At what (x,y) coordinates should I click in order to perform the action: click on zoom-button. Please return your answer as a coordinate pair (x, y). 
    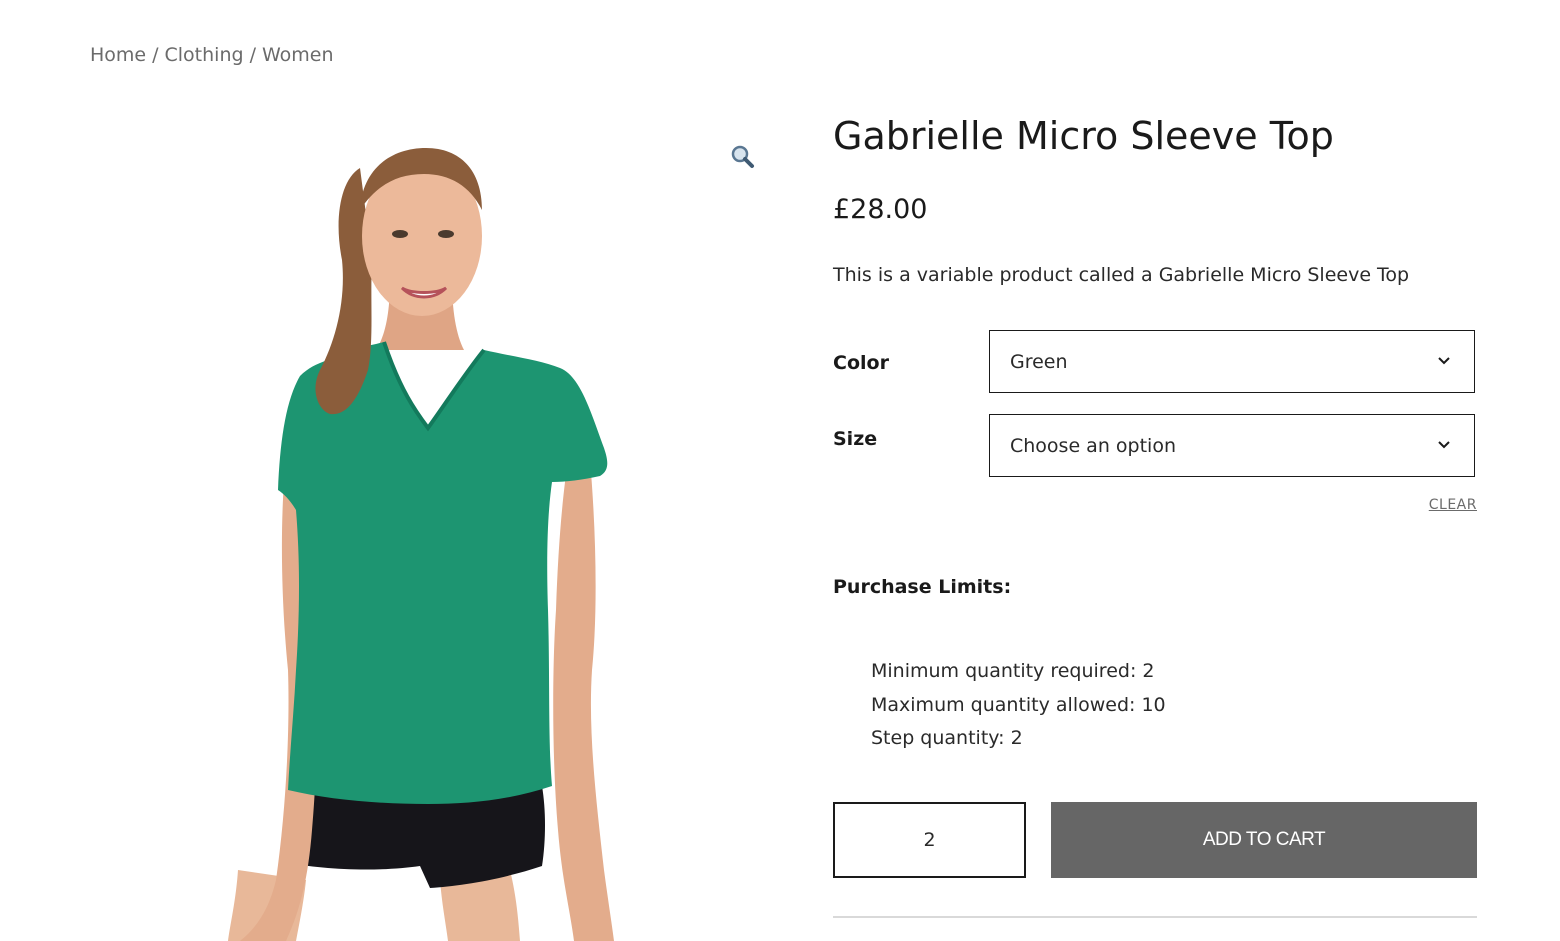
    Looking at the image, I should click on (743, 157).